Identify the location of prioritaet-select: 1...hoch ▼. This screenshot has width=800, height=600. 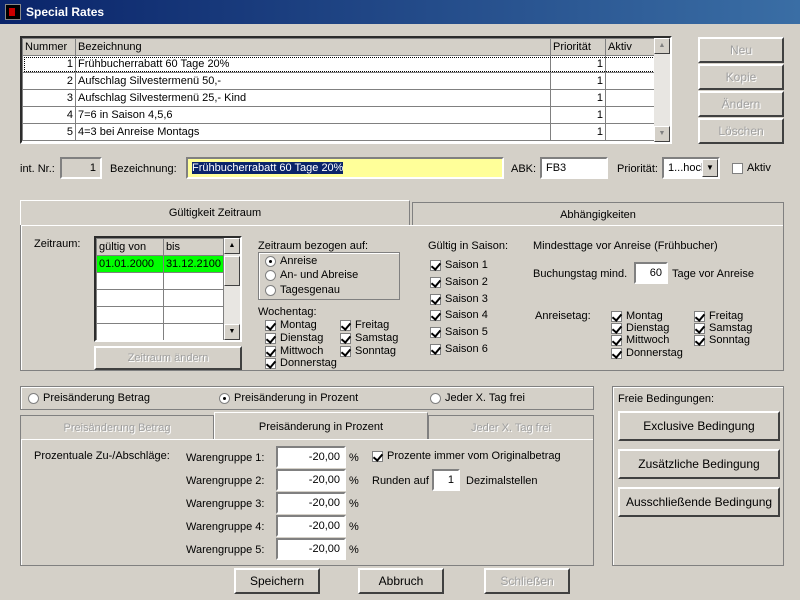
(691, 168).